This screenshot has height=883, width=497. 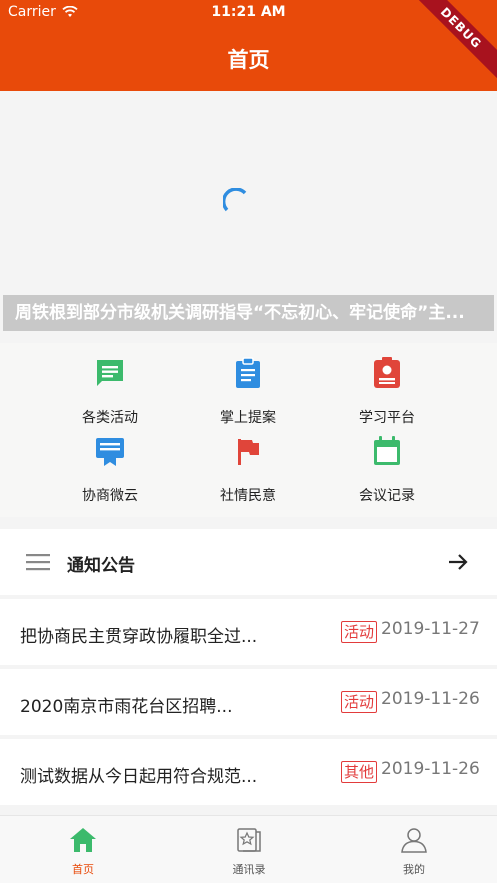 What do you see at coordinates (248, 452) in the screenshot?
I see `flag-icon` at bounding box center [248, 452].